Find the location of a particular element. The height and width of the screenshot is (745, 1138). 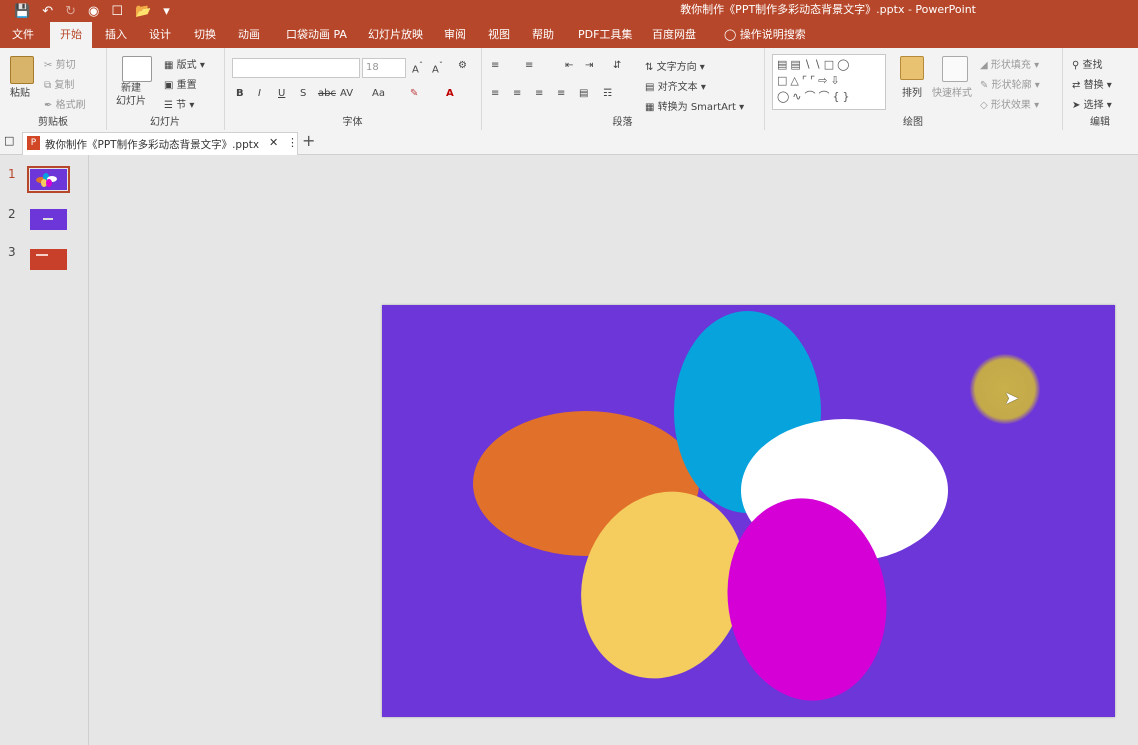

shape-effects-button: ◇ 形状效果 ▾ is located at coordinates (1009, 103).